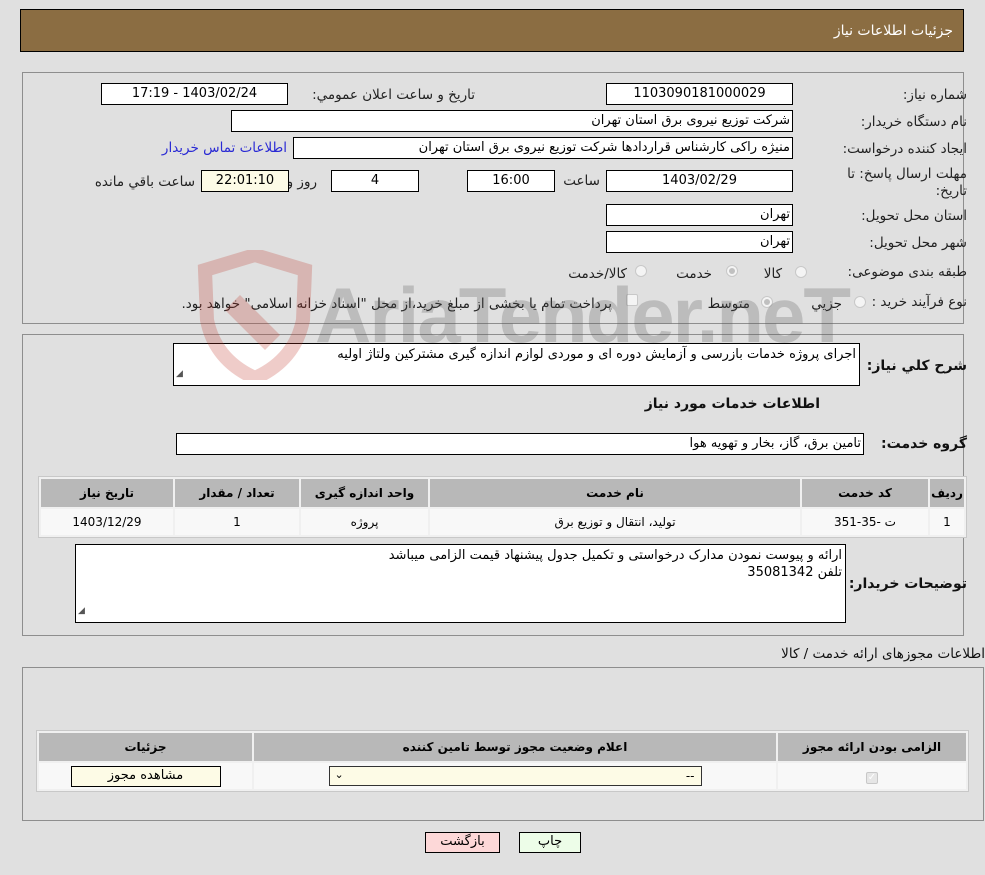 This screenshot has width=985, height=875. I want to click on province-label: استان محل تحویل:, so click(914, 216).